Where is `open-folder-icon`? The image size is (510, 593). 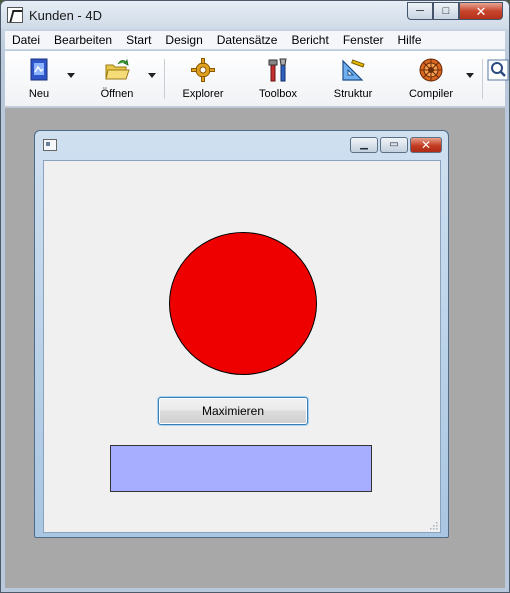 open-folder-icon is located at coordinates (117, 69).